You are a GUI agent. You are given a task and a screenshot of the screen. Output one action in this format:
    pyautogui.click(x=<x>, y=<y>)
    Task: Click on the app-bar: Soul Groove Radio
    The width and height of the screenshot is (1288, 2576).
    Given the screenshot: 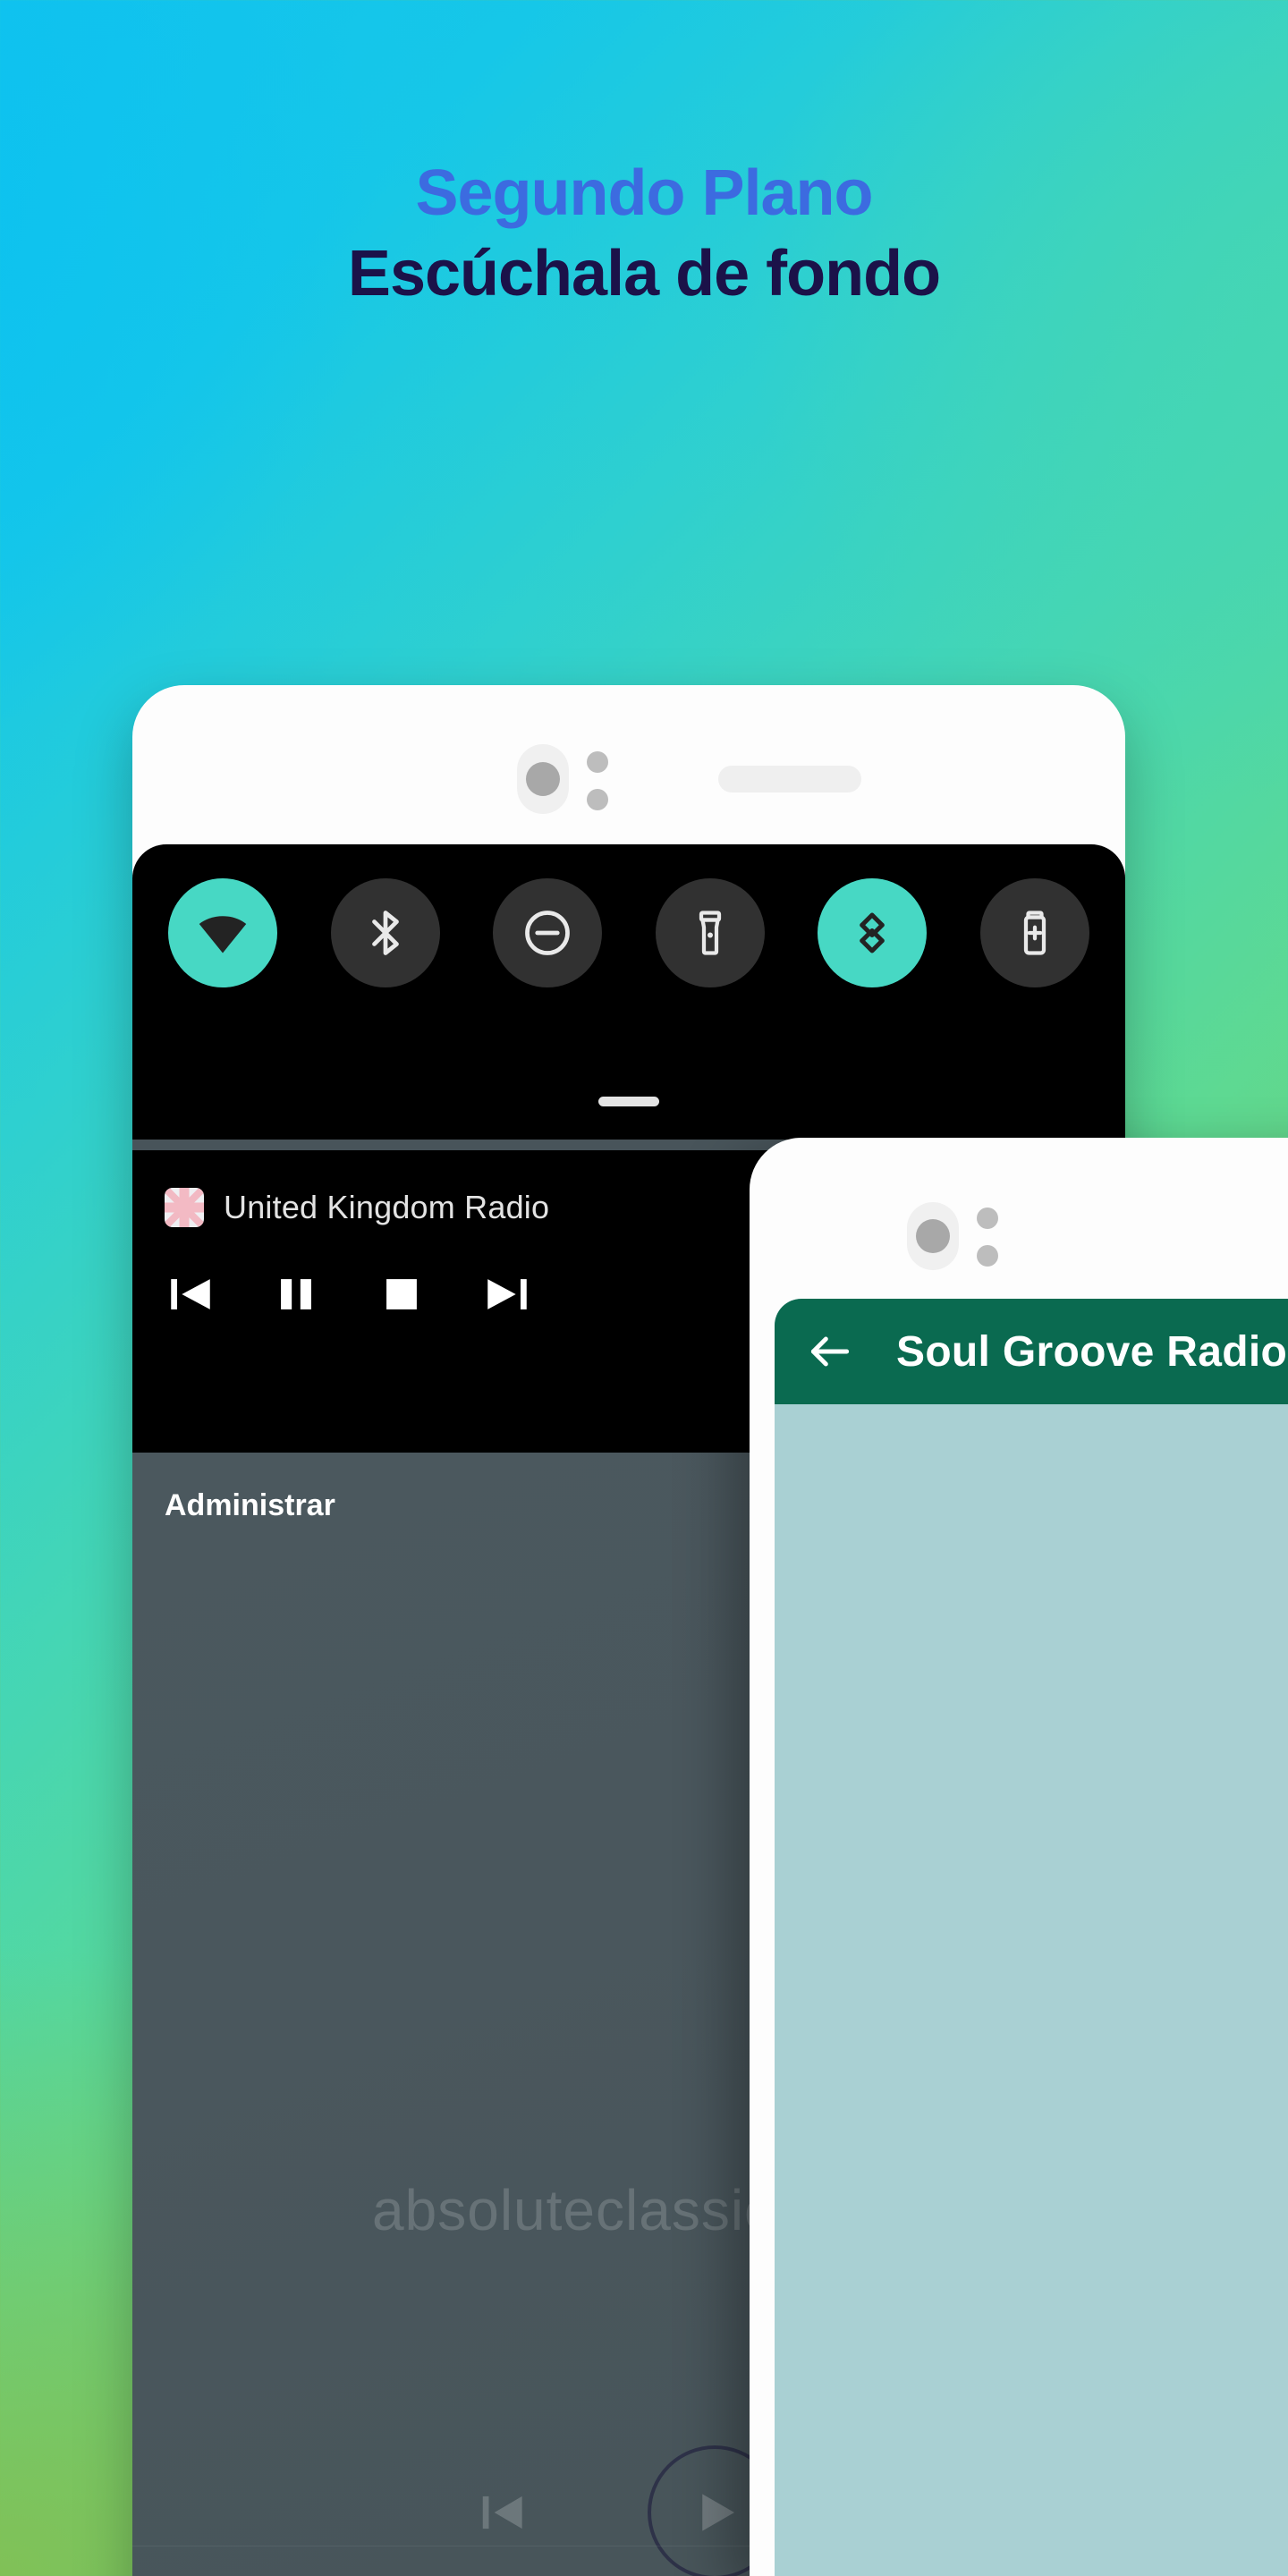 What is the action you would take?
    pyautogui.click(x=1031, y=1351)
    